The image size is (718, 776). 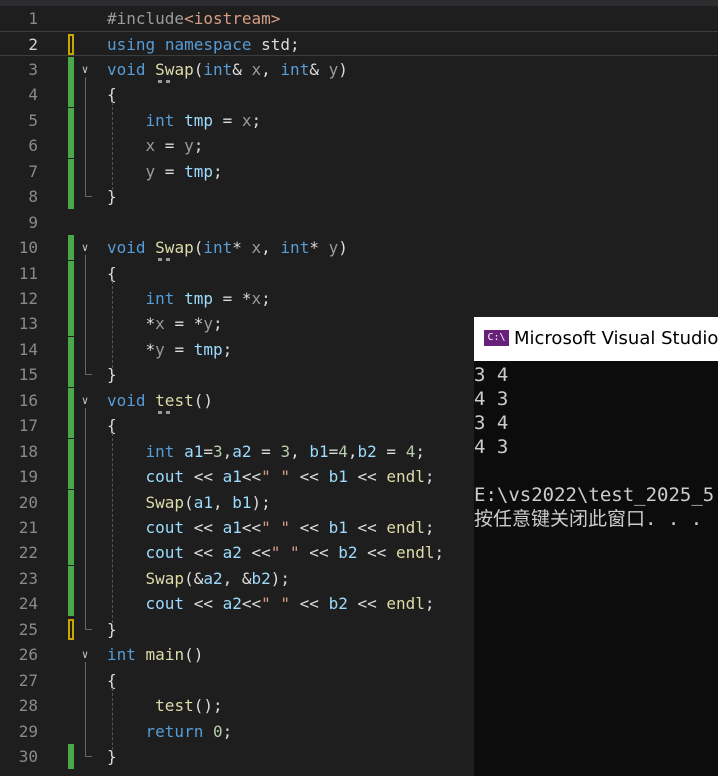 What do you see at coordinates (28, 706) in the screenshot?
I see `line-number: 28` at bounding box center [28, 706].